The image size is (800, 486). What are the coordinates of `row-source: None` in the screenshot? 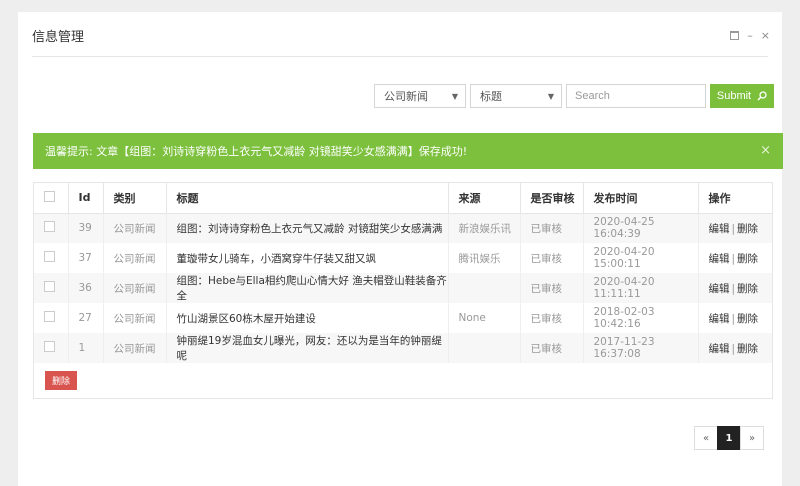 It's located at (484, 318).